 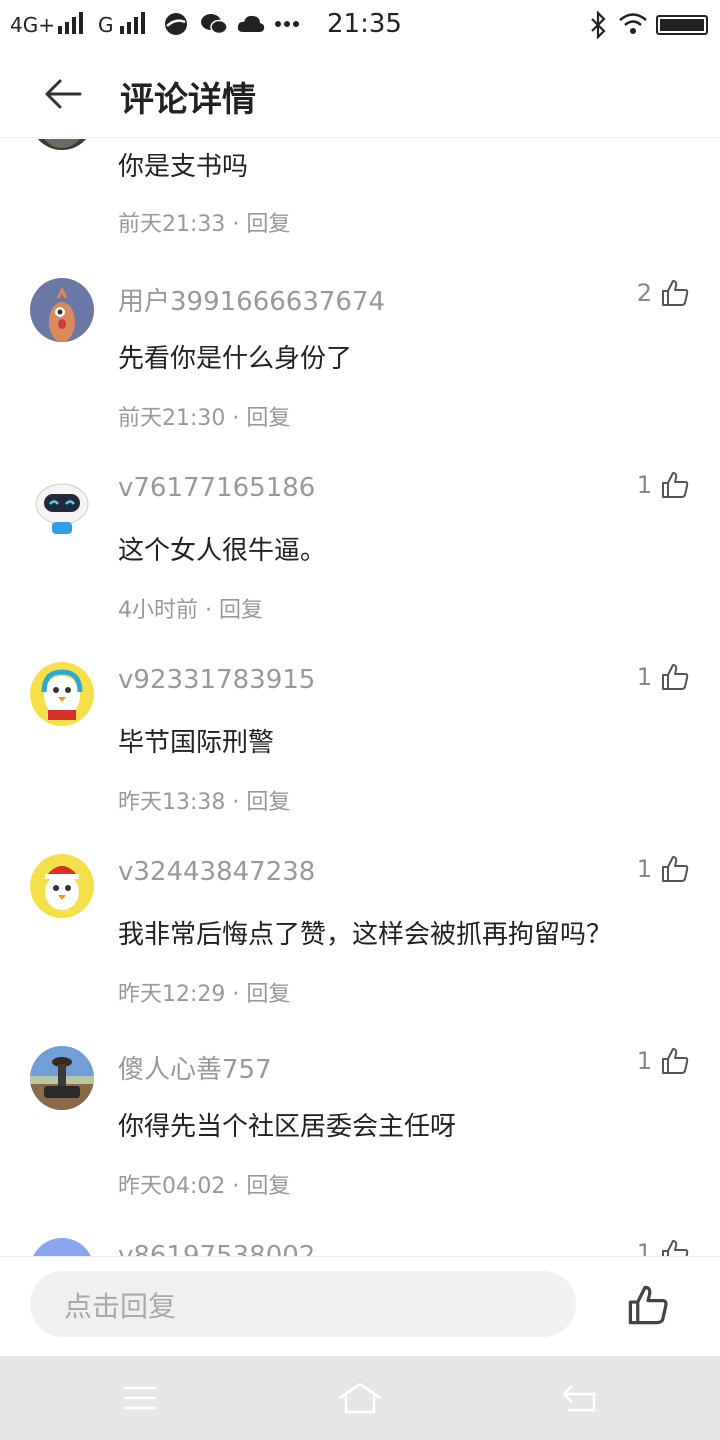 I want to click on page-title: 评论详情, so click(x=188, y=100).